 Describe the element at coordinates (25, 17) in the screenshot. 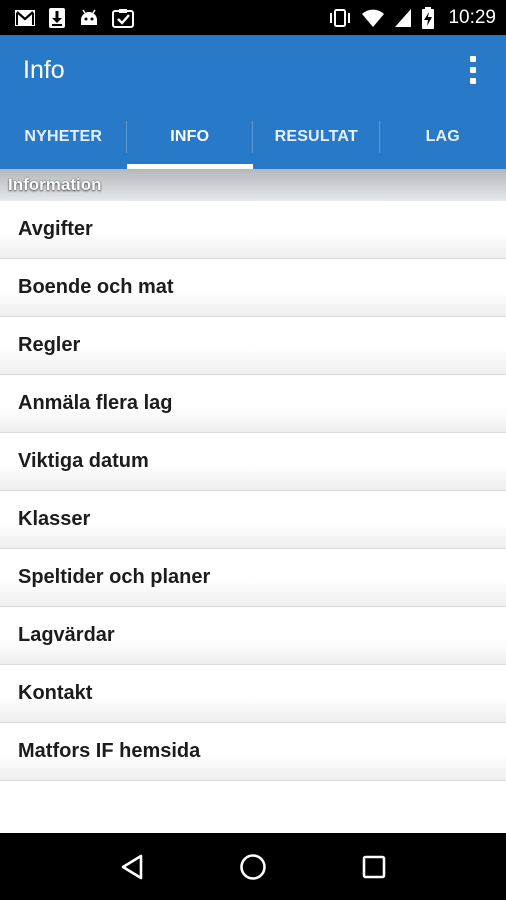

I see `gmail-icon` at that location.